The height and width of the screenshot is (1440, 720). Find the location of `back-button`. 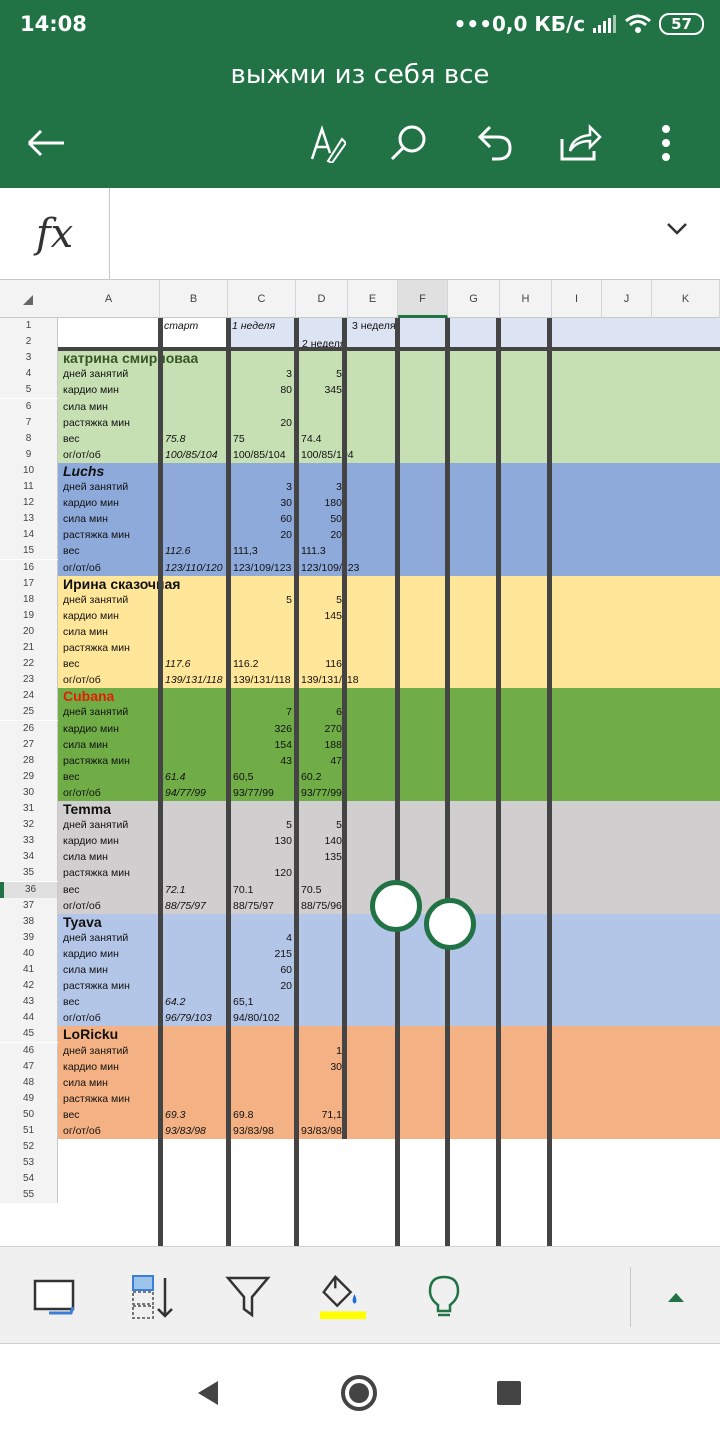

back-button is located at coordinates (46, 143).